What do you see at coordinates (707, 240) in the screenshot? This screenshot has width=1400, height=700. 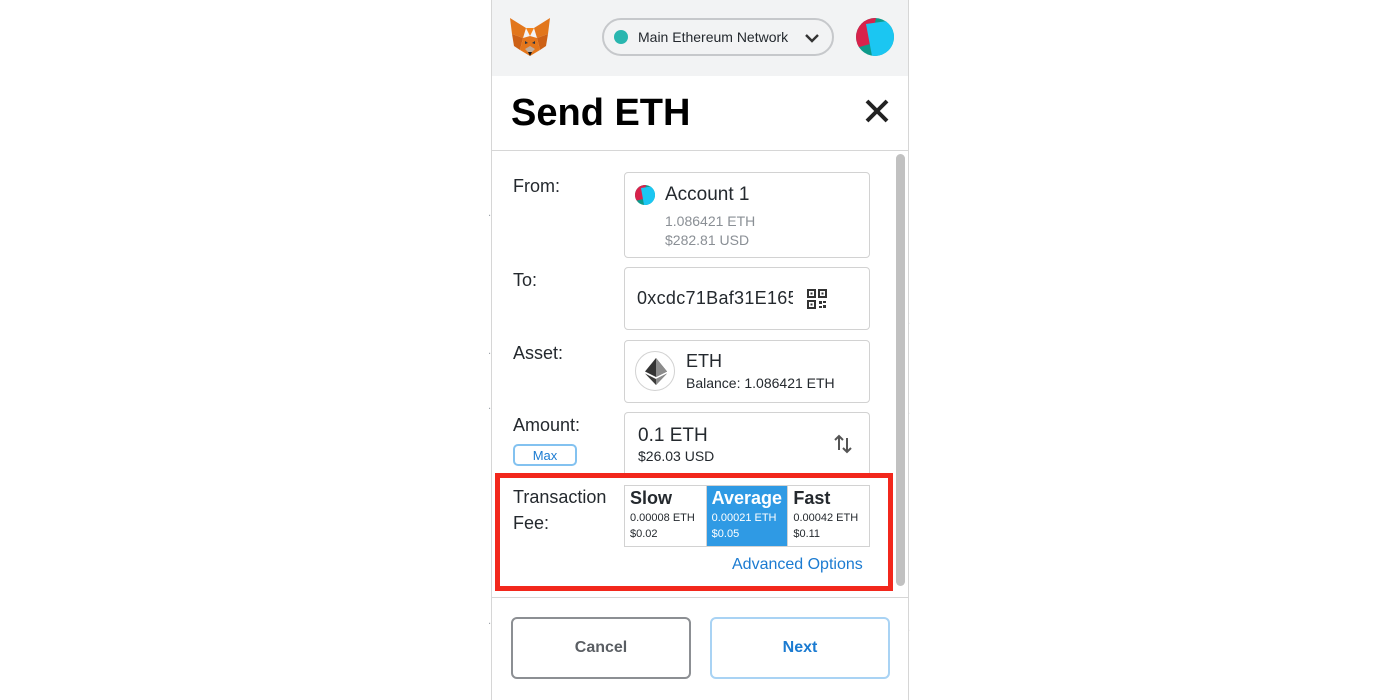 I see `account-balance-usd: $282.81 USD` at bounding box center [707, 240].